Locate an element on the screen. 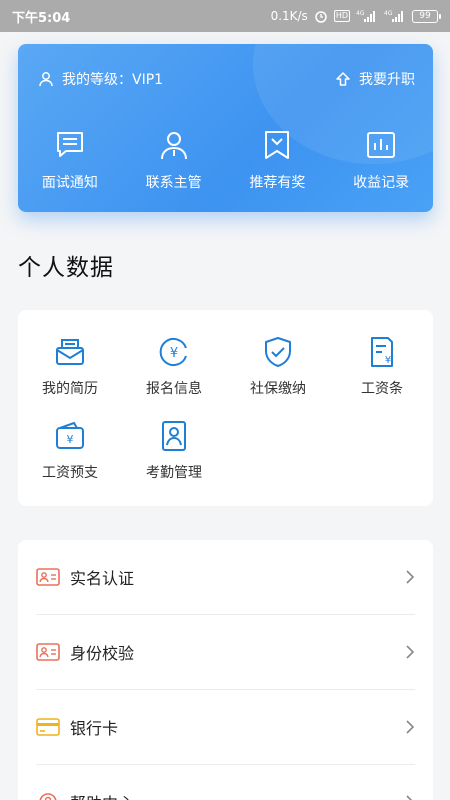 The width and height of the screenshot is (450, 800). shield-icon is located at coordinates (278, 352).